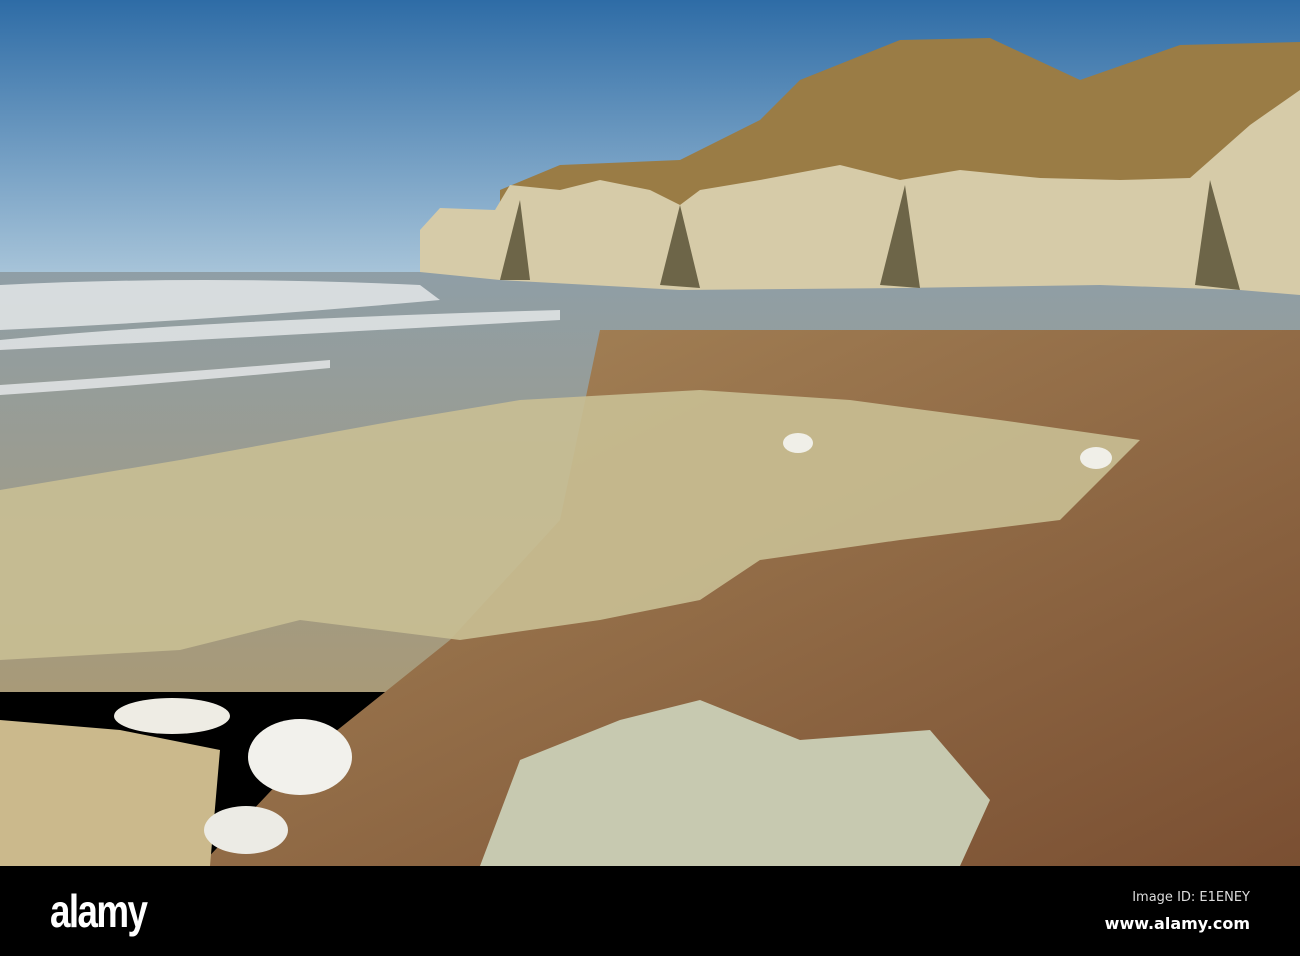  I want to click on website-link: www.alamy.com, so click(1177, 923).